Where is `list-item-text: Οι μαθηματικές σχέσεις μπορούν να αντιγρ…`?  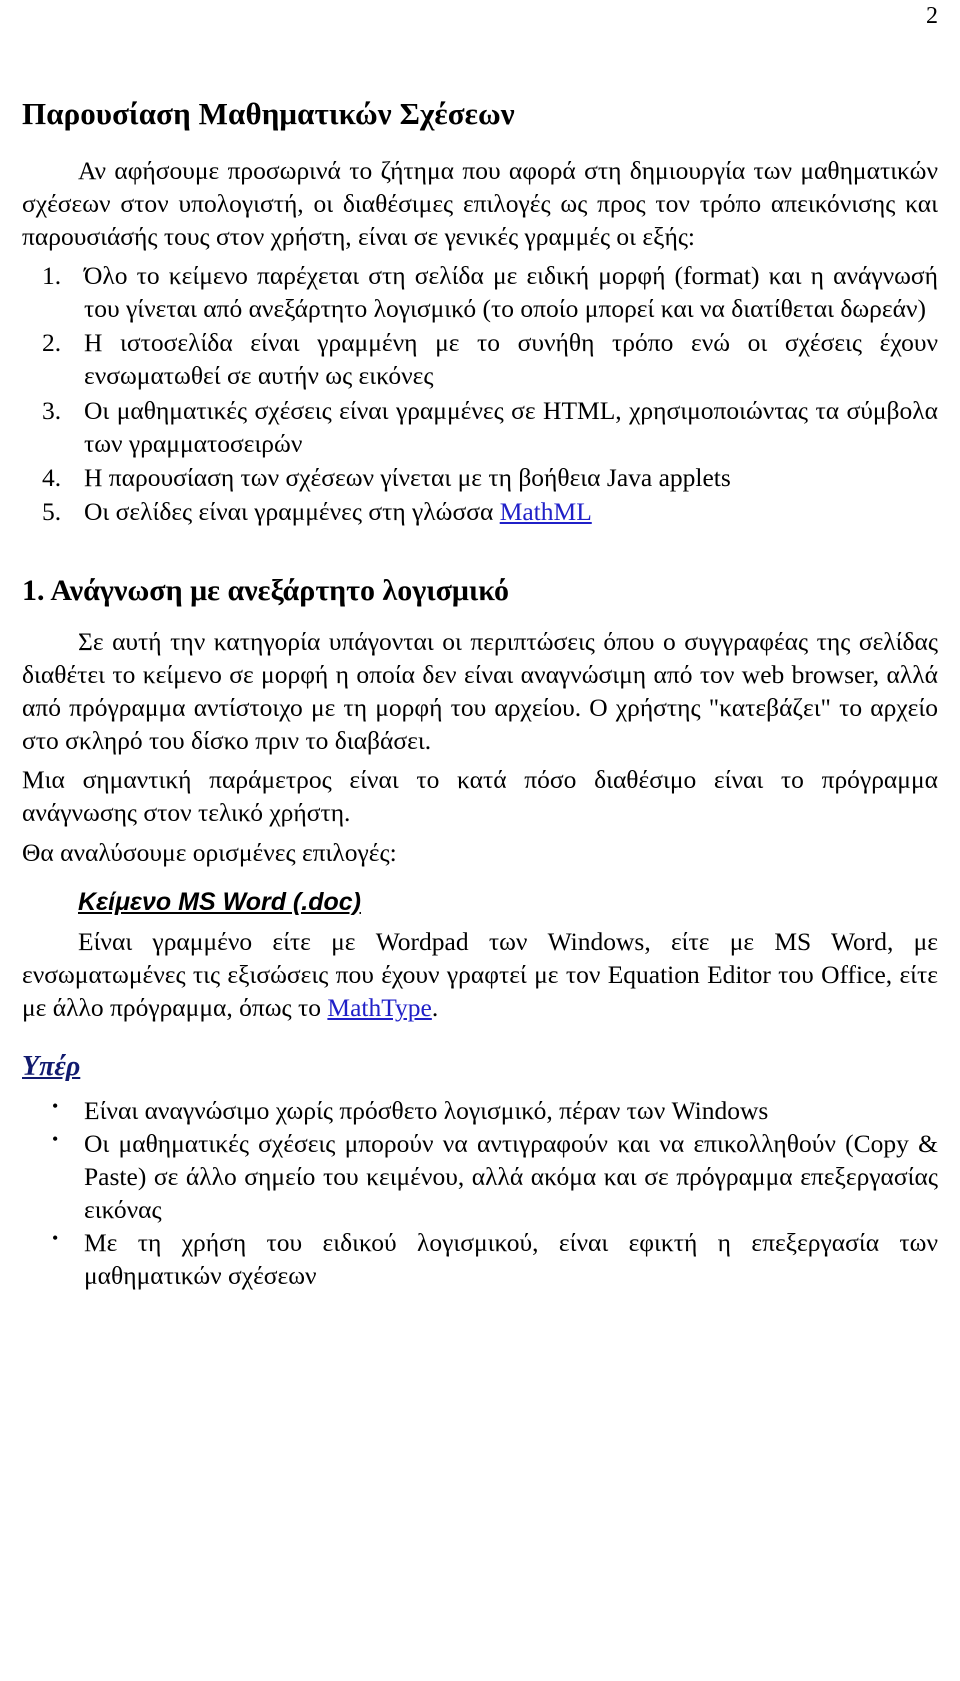
list-item-text: Οι μαθηματικές σχέσεις μπορούν να αντιγρ… is located at coordinates (511, 1176).